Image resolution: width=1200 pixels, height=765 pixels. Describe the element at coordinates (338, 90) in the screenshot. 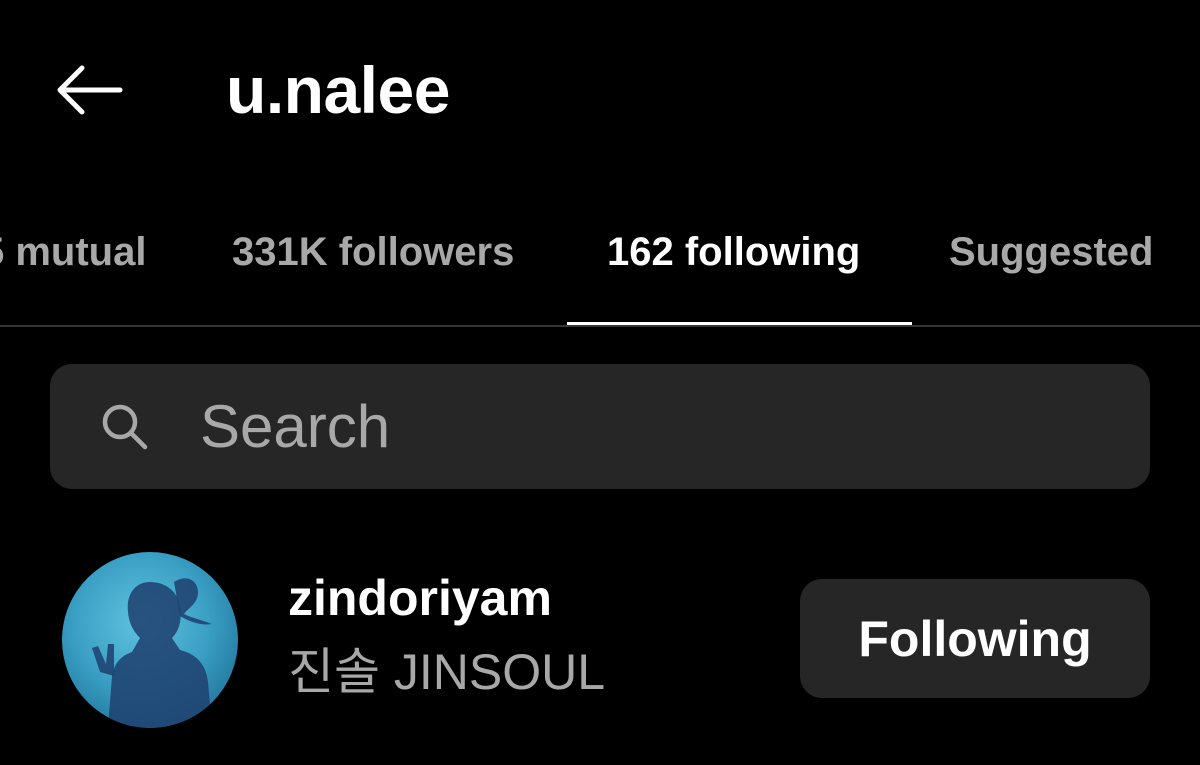

I see `page-title: u.nalee` at that location.